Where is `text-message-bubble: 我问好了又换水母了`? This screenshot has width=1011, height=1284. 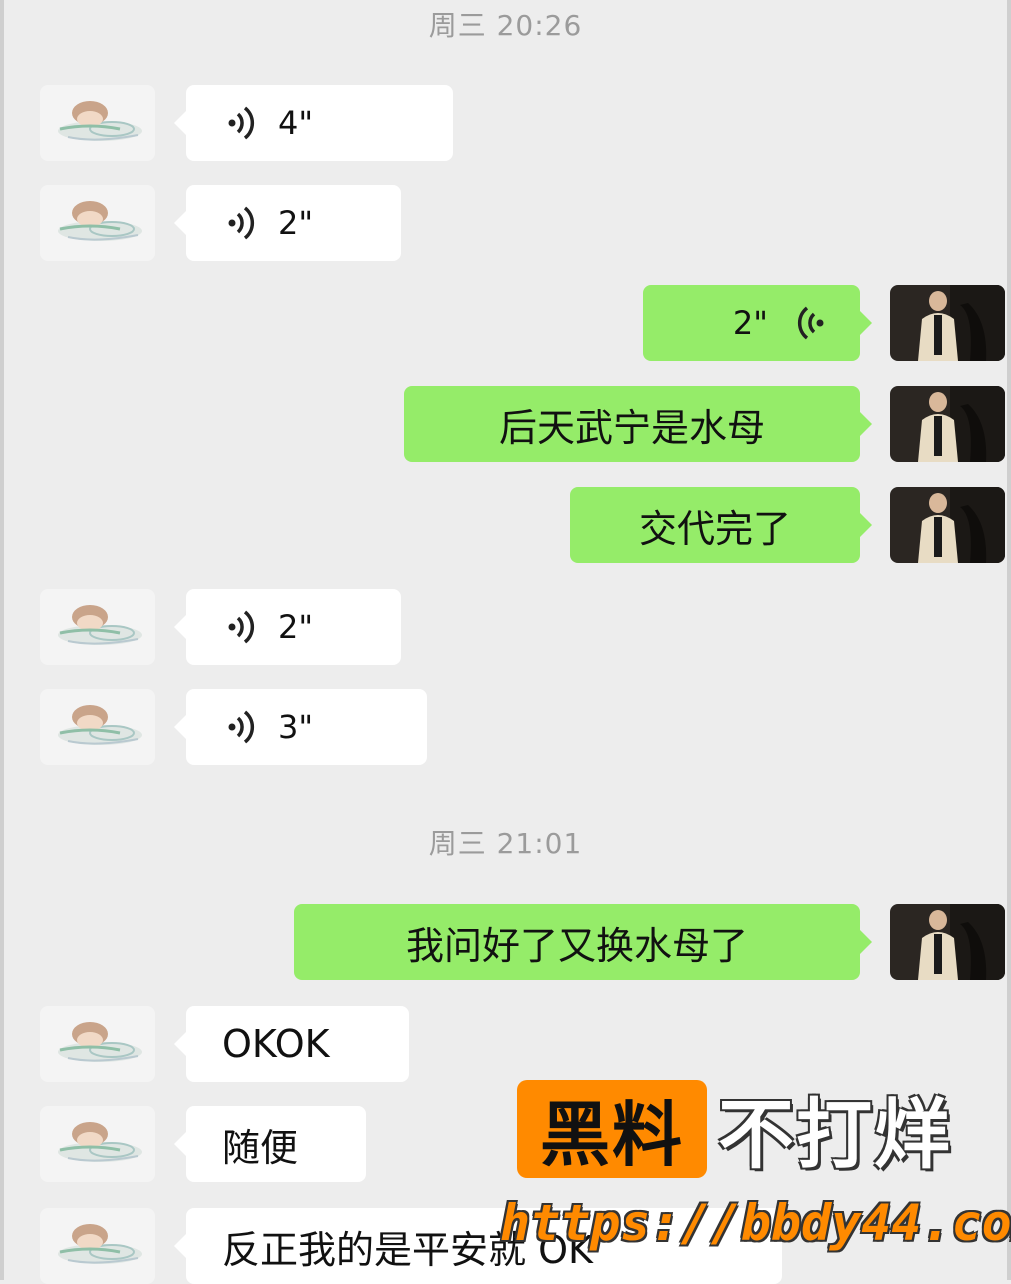 text-message-bubble: 我问好了又换水母了 is located at coordinates (583, 942).